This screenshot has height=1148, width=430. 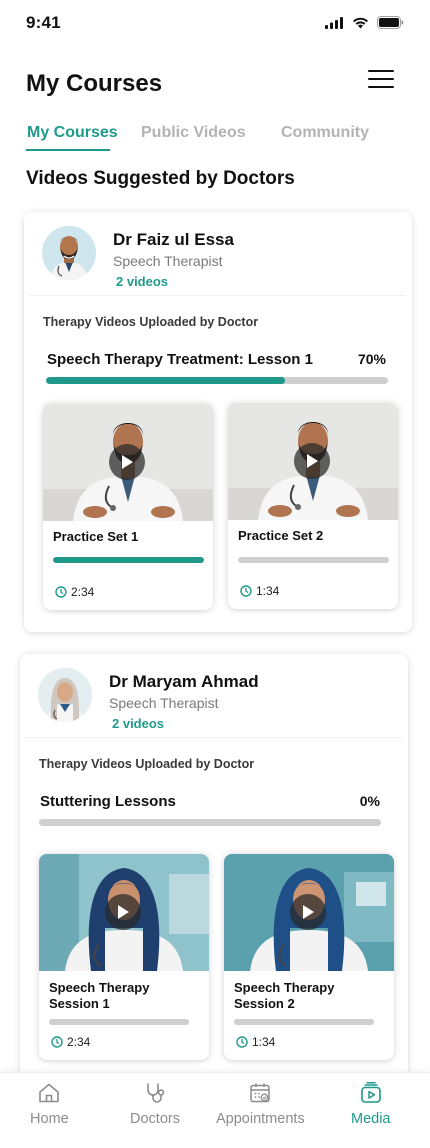 What do you see at coordinates (68, 150) in the screenshot?
I see `active-tab-indicator` at bounding box center [68, 150].